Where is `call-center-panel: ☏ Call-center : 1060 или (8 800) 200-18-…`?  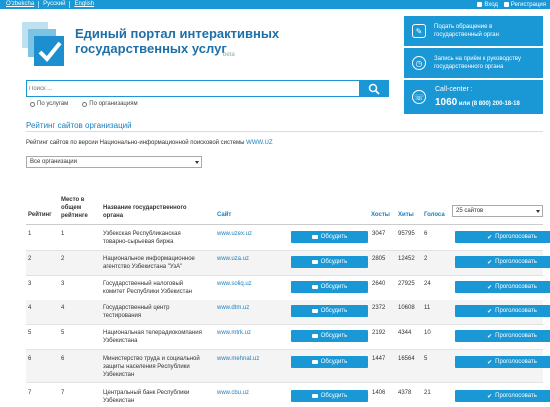
call-center-panel: ☏ Call-center : 1060 или (8 800) 200-18-… is located at coordinates (473, 97).